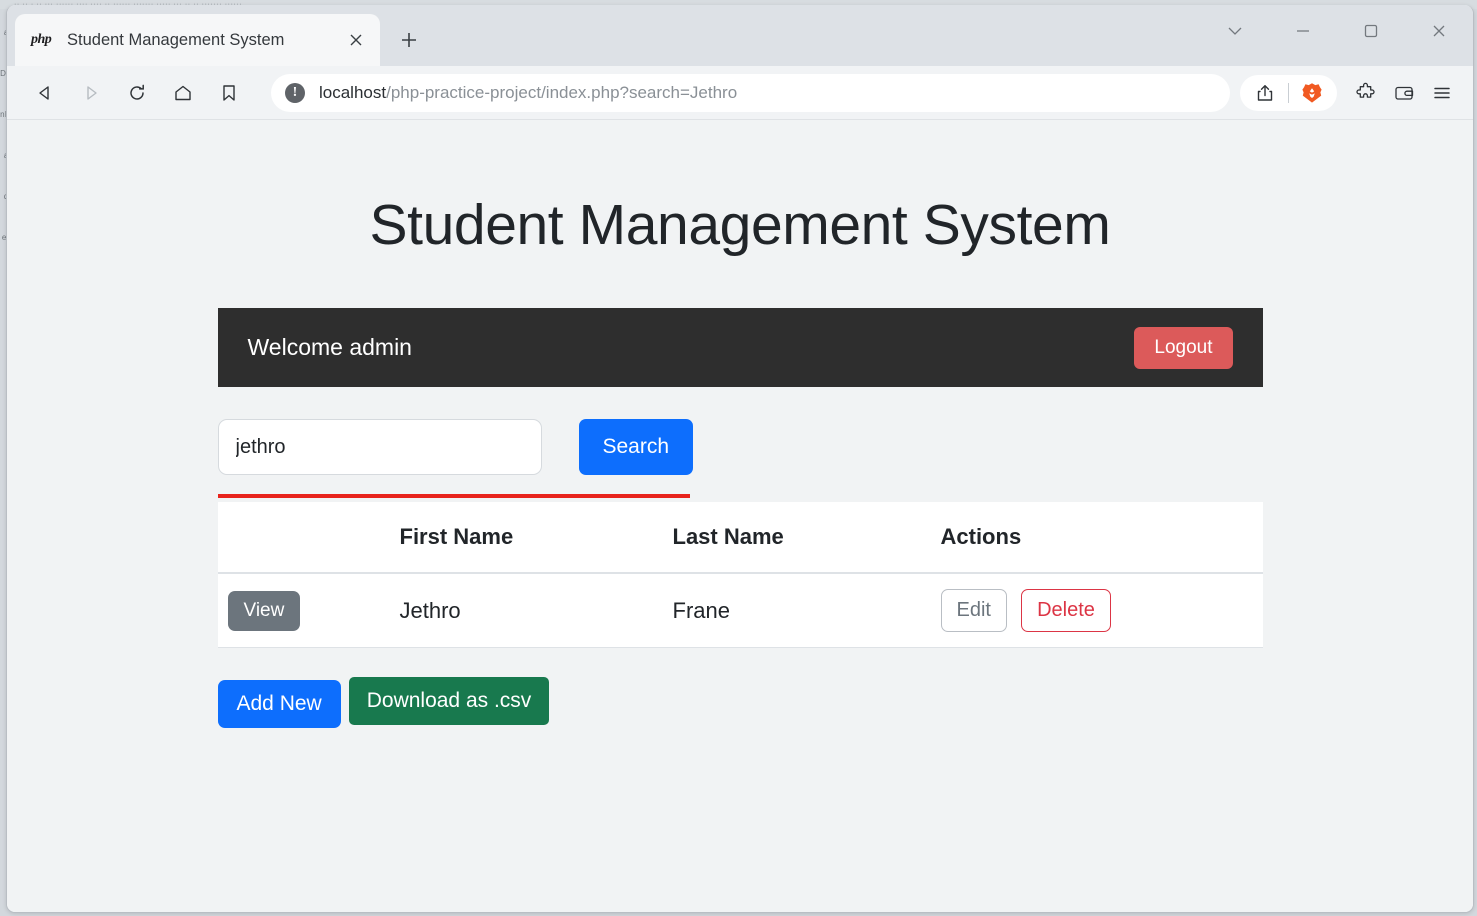 The width and height of the screenshot is (1477, 916). I want to click on table-row: View Jethro Frane Edit Delete, so click(740, 610).